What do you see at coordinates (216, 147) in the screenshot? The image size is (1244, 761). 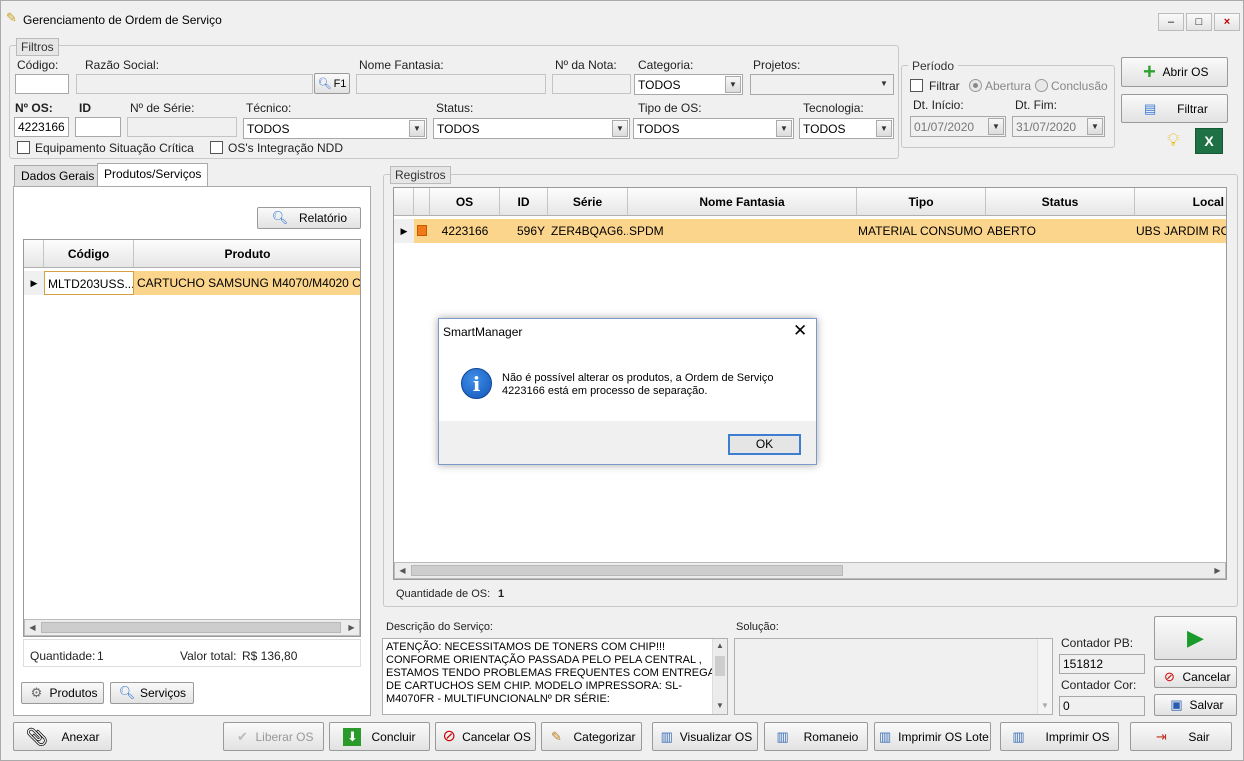 I see `ndd-checkbox` at bounding box center [216, 147].